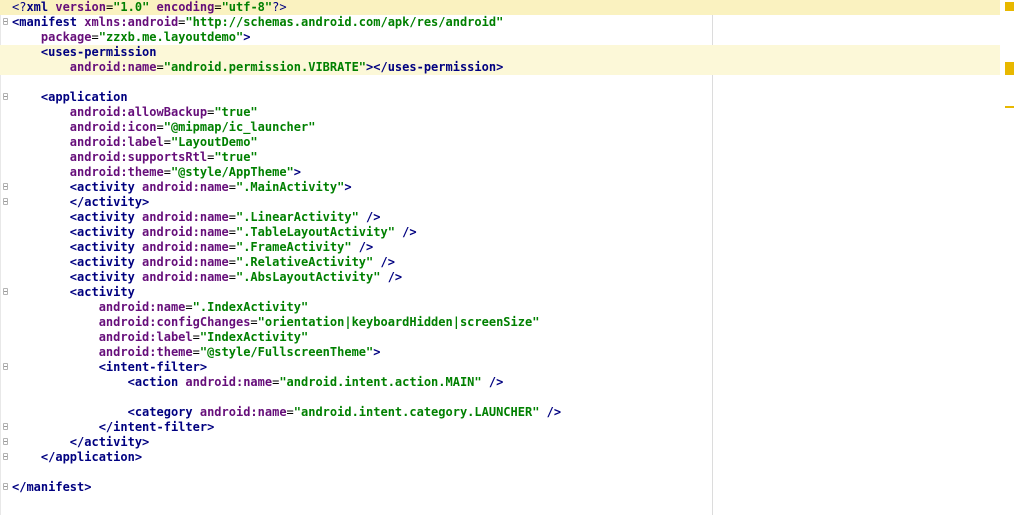  Describe the element at coordinates (416, 412) in the screenshot. I see `code-token-val: "android.intent.category.LAUNCHER"` at that location.